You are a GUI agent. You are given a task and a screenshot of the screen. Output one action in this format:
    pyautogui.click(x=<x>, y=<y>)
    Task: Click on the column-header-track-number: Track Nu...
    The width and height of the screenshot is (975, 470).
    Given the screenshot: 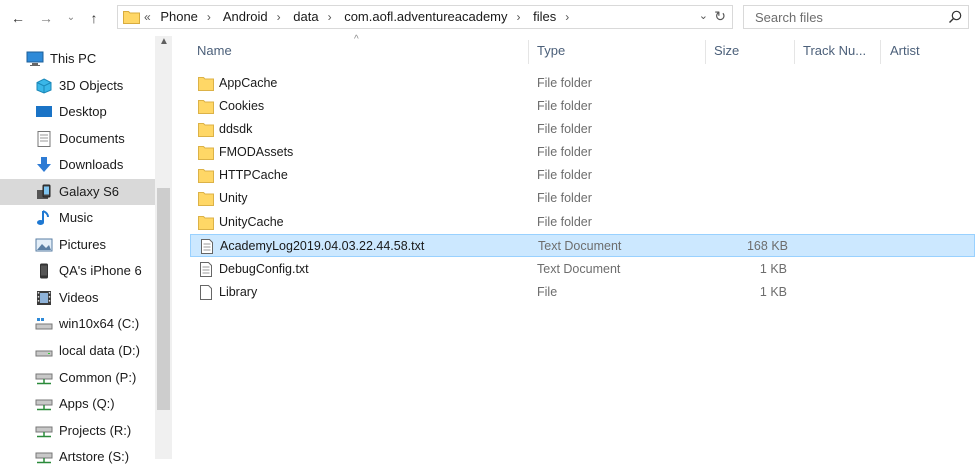 What is the action you would take?
    pyautogui.click(x=834, y=51)
    